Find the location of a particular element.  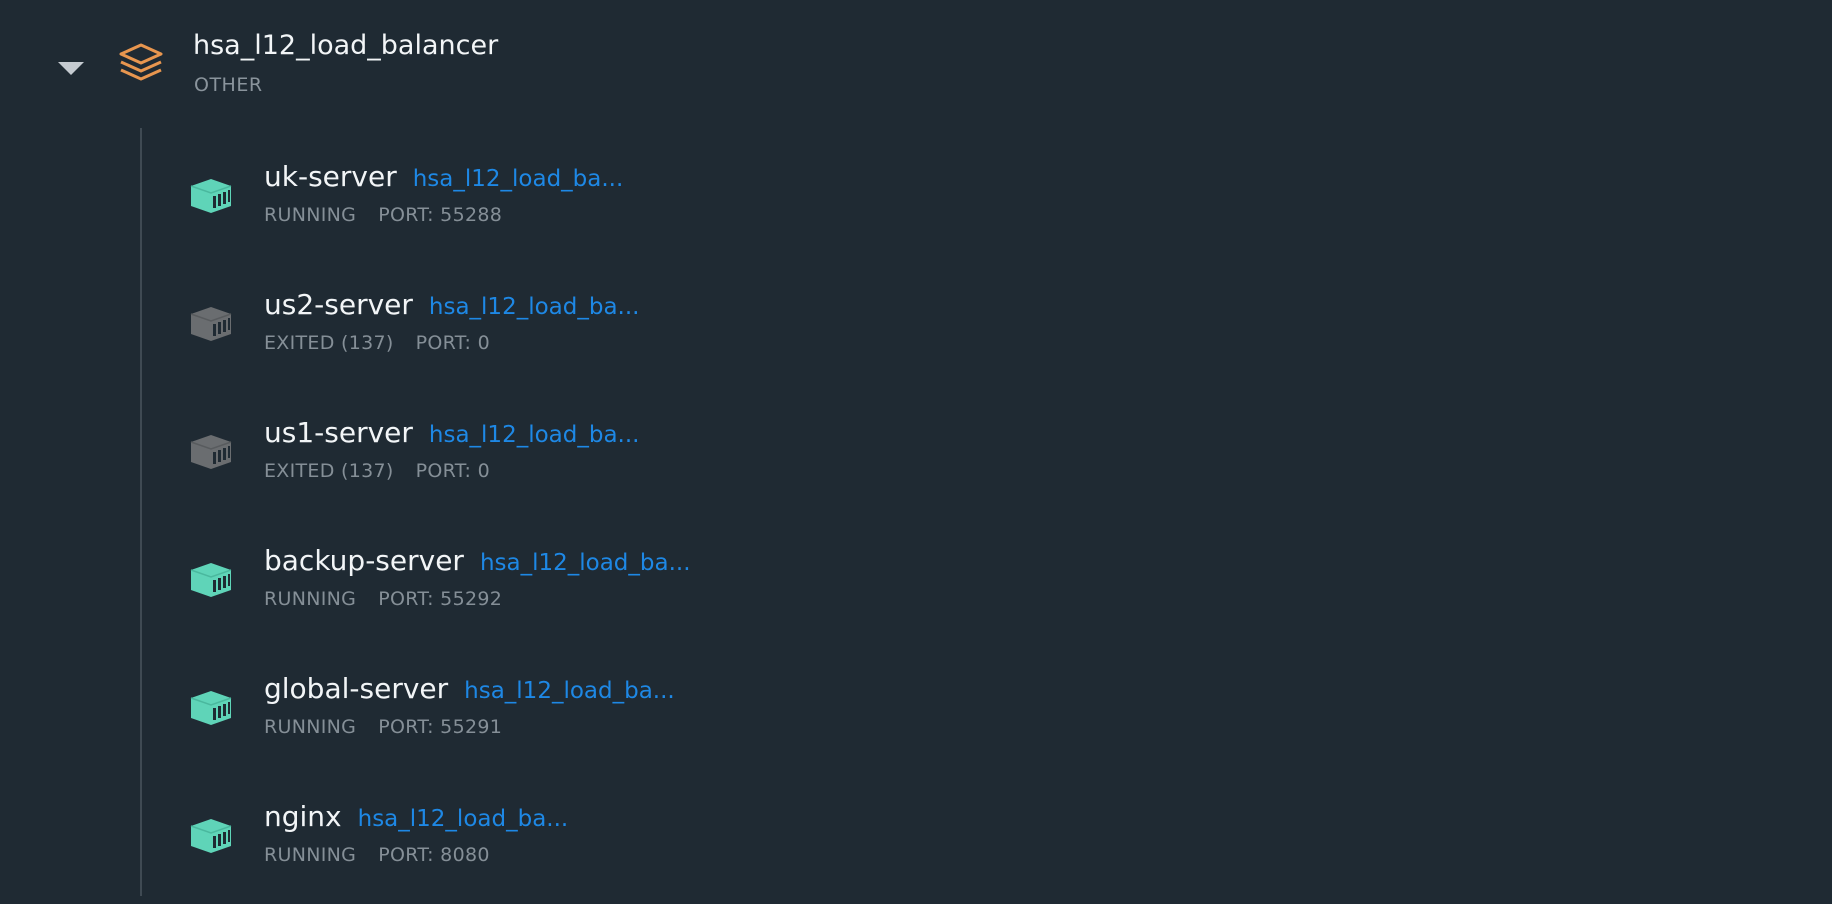

container-name: uk-server is located at coordinates (330, 176).